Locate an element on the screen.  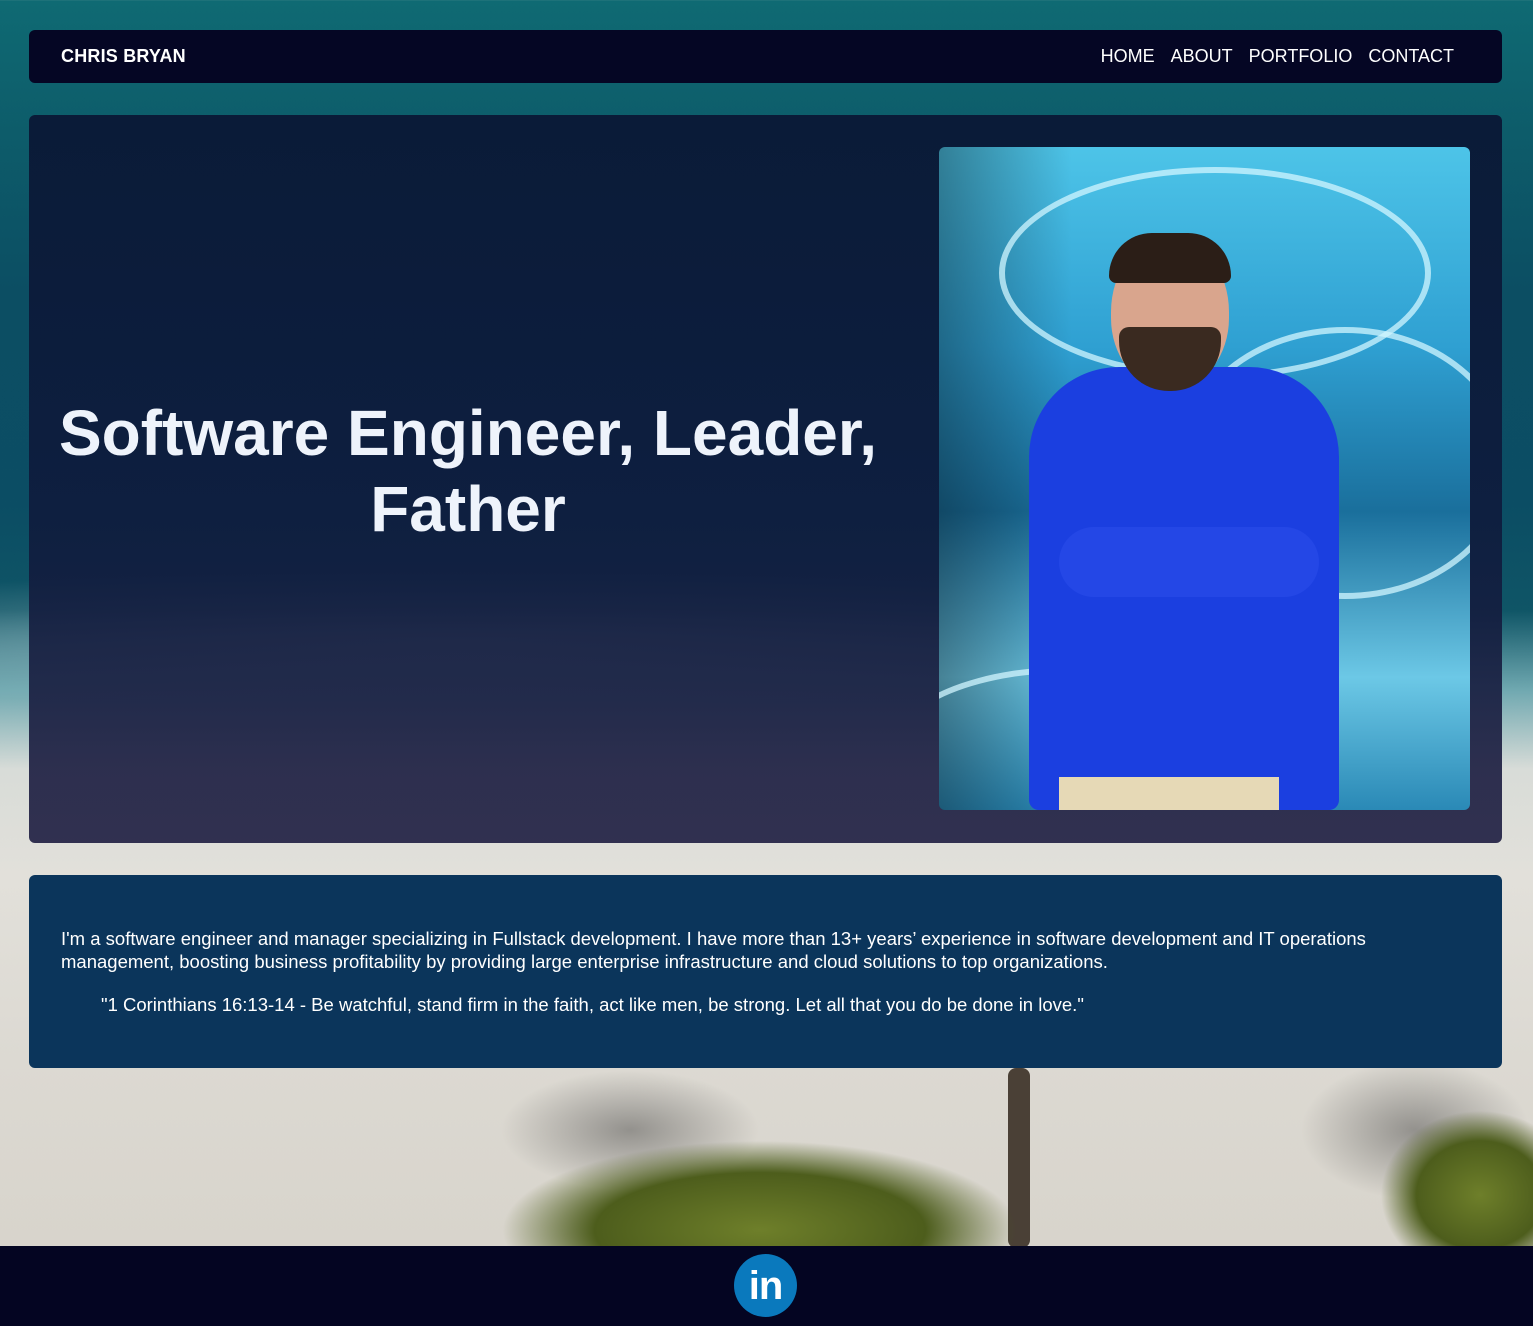
hero-title: Software Engineer, Leader, Father is located at coordinates (468, 471).